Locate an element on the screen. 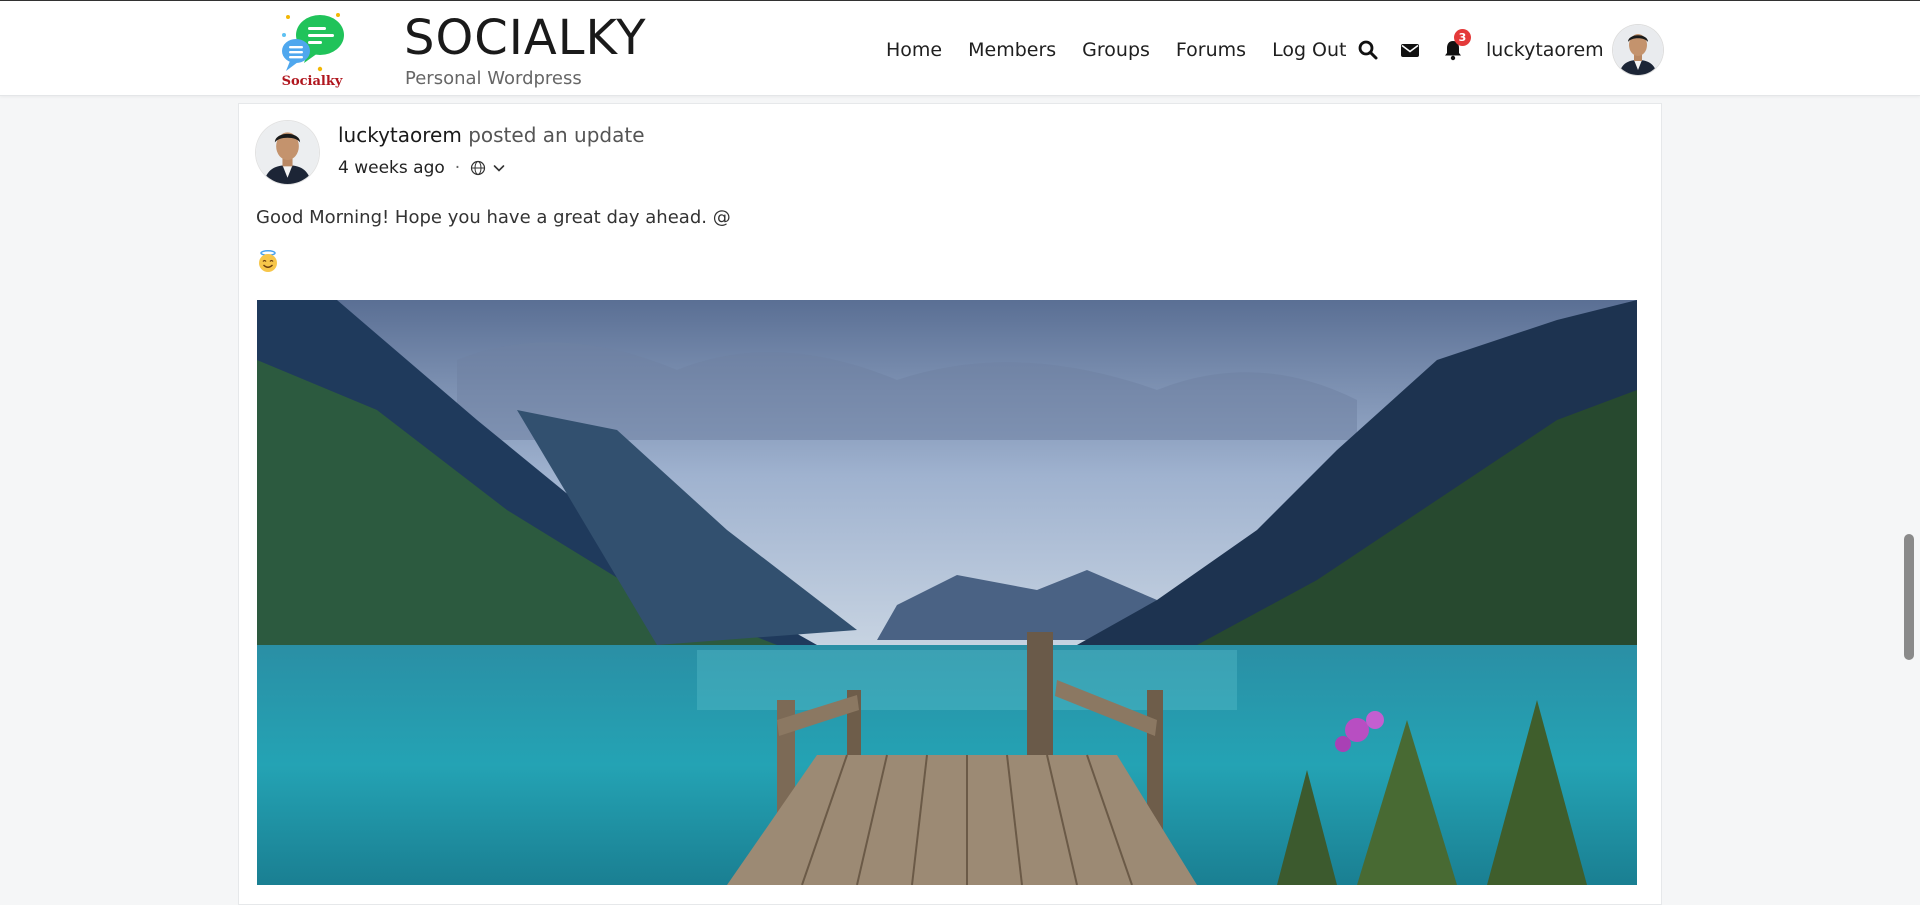  post-header: luckytaorem posted an update is located at coordinates (491, 135).